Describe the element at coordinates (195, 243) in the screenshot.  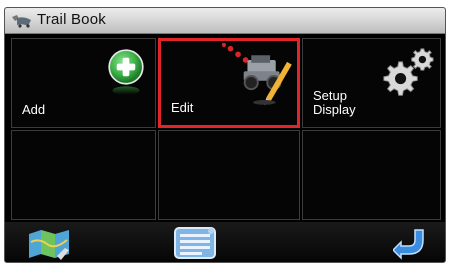
I see `list-menu-icon` at that location.